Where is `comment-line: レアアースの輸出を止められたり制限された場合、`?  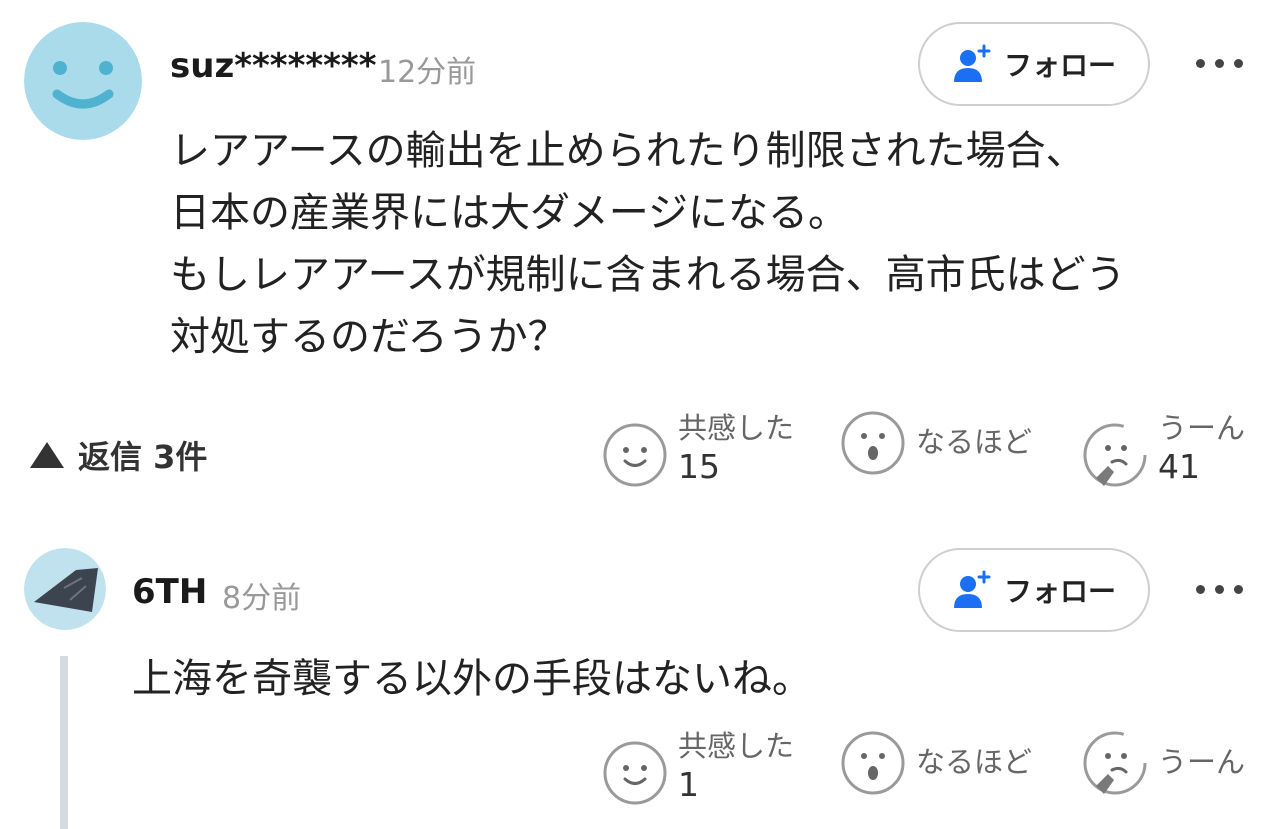
comment-line: レアアースの輸出を止められたり制限された場合、 is located at coordinates (628, 151).